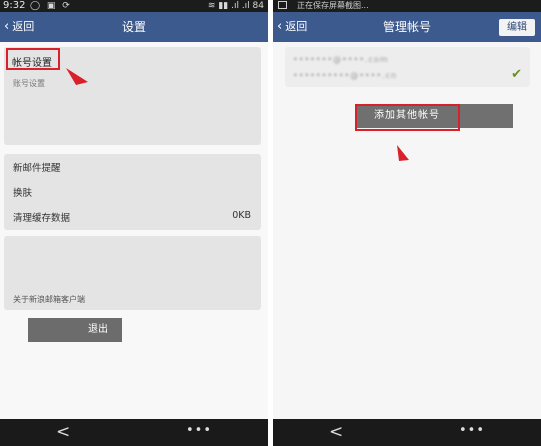 Image resolution: width=541 pixels, height=446 pixels. I want to click on highlight-box-add-account, so click(407, 117).